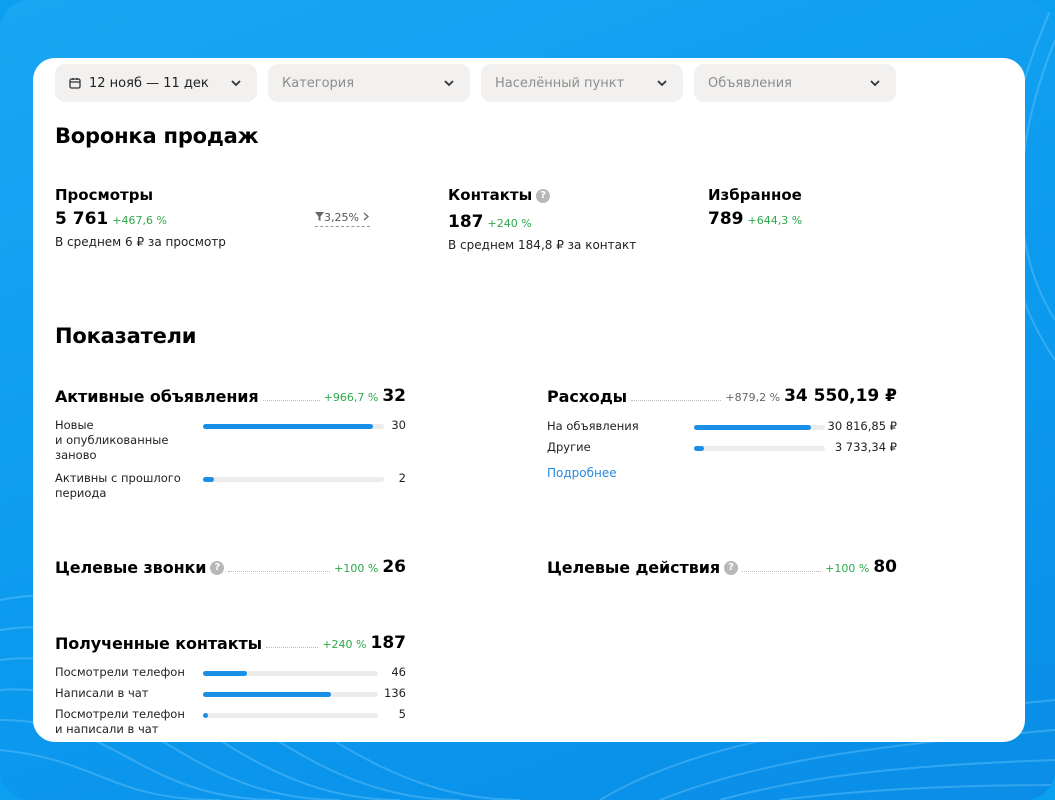 The height and width of the screenshot is (800, 1055). What do you see at coordinates (593, 426) in the screenshot?
I see `row-label: На объявления` at bounding box center [593, 426].